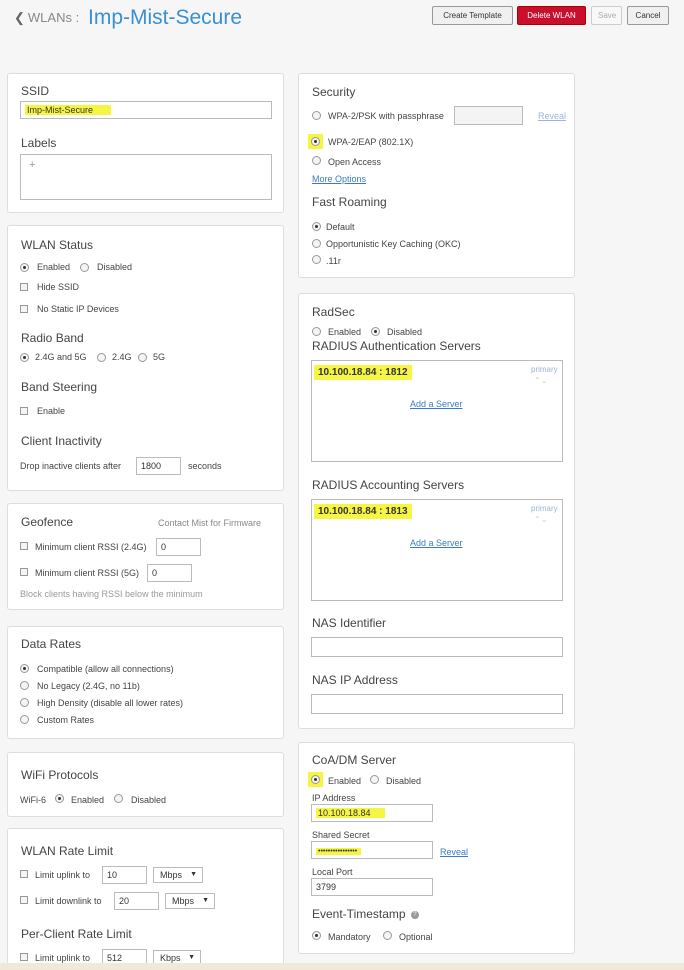  I want to click on rssi24-checkbox, so click(24, 546).